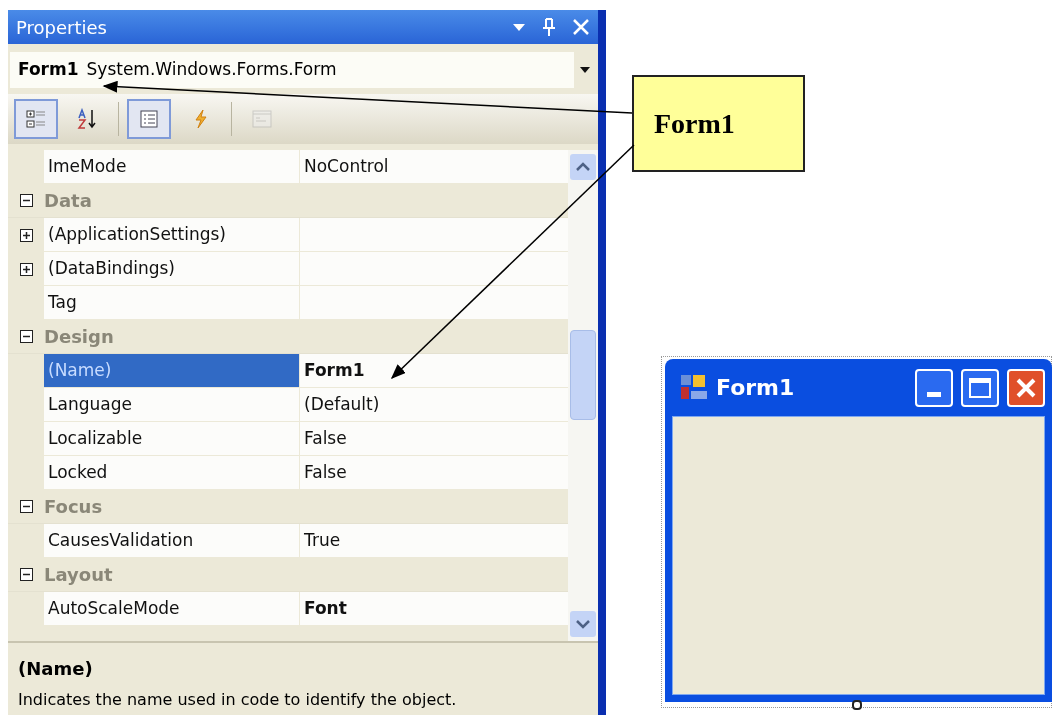 Image resolution: width=1052 pixels, height=715 pixels. I want to click on category-label: Data, so click(68, 201).